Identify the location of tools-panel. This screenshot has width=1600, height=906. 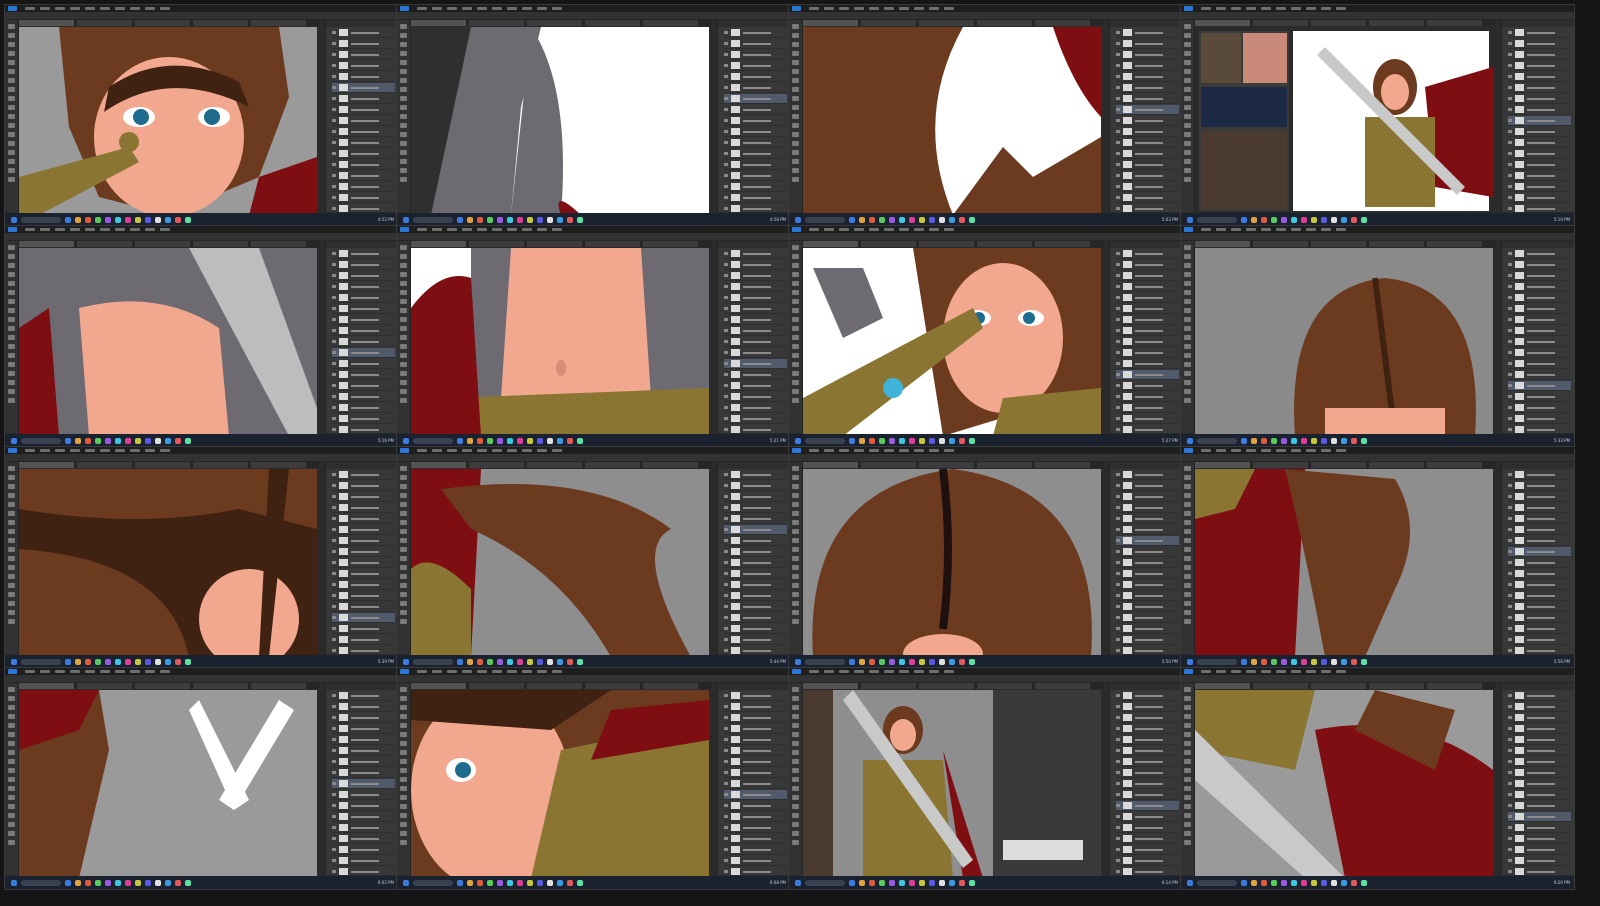
(404, 779).